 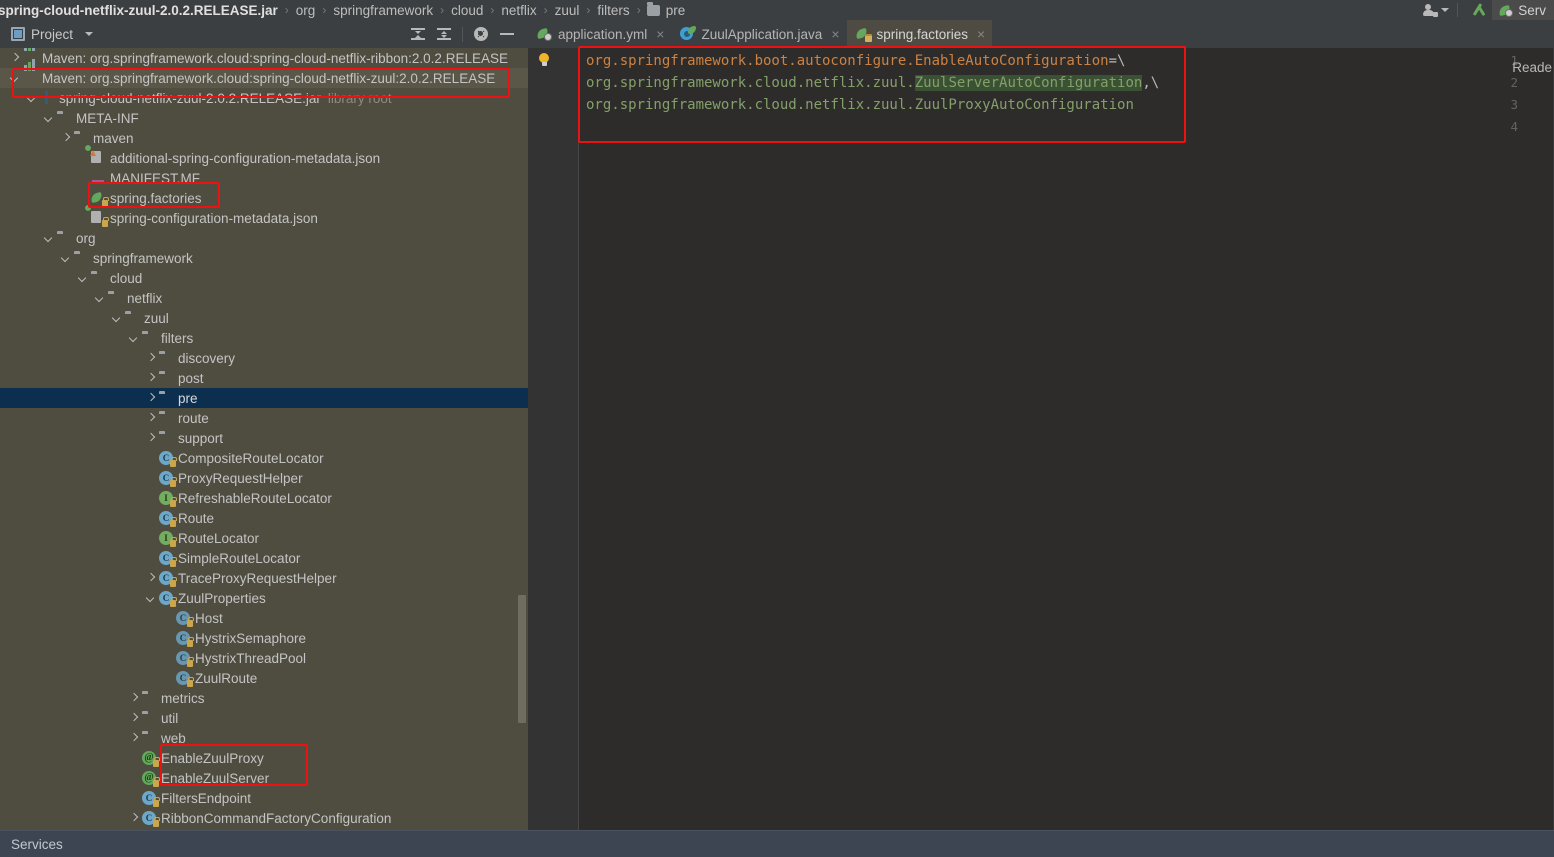 What do you see at coordinates (264, 118) in the screenshot?
I see `tree-row: META-INF` at bounding box center [264, 118].